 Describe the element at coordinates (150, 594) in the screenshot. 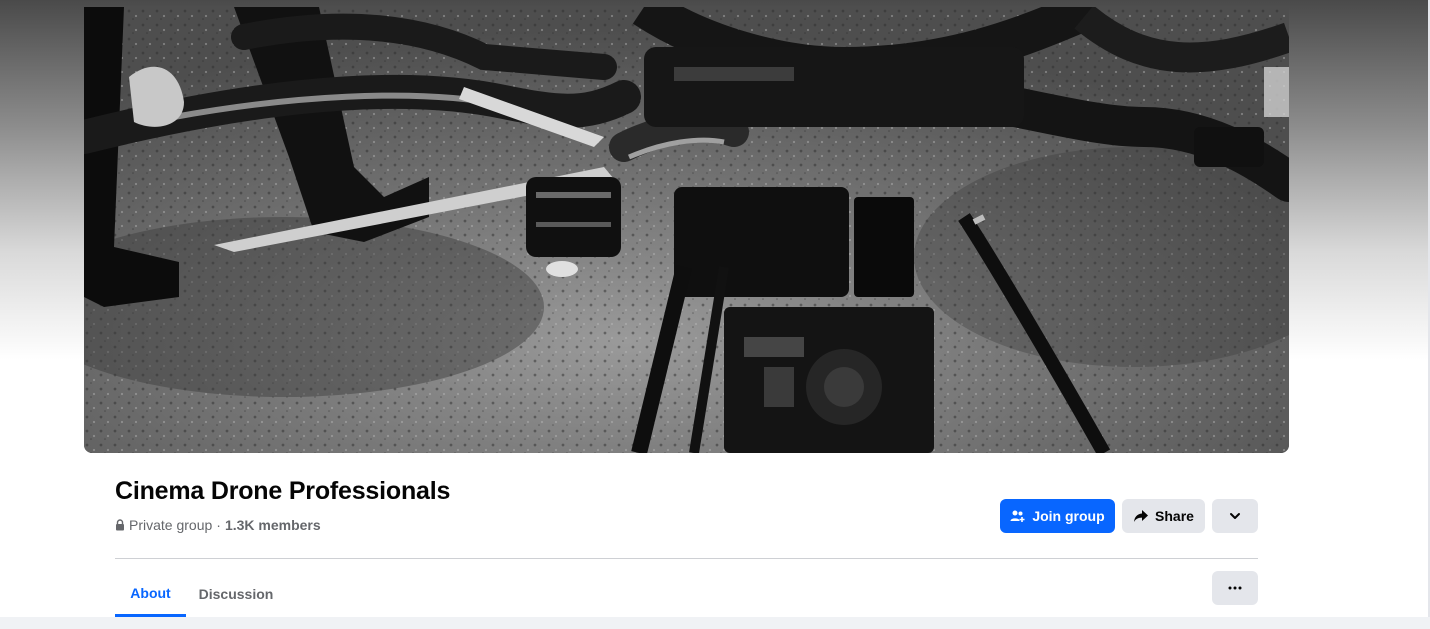

I see `tab-about: About` at that location.